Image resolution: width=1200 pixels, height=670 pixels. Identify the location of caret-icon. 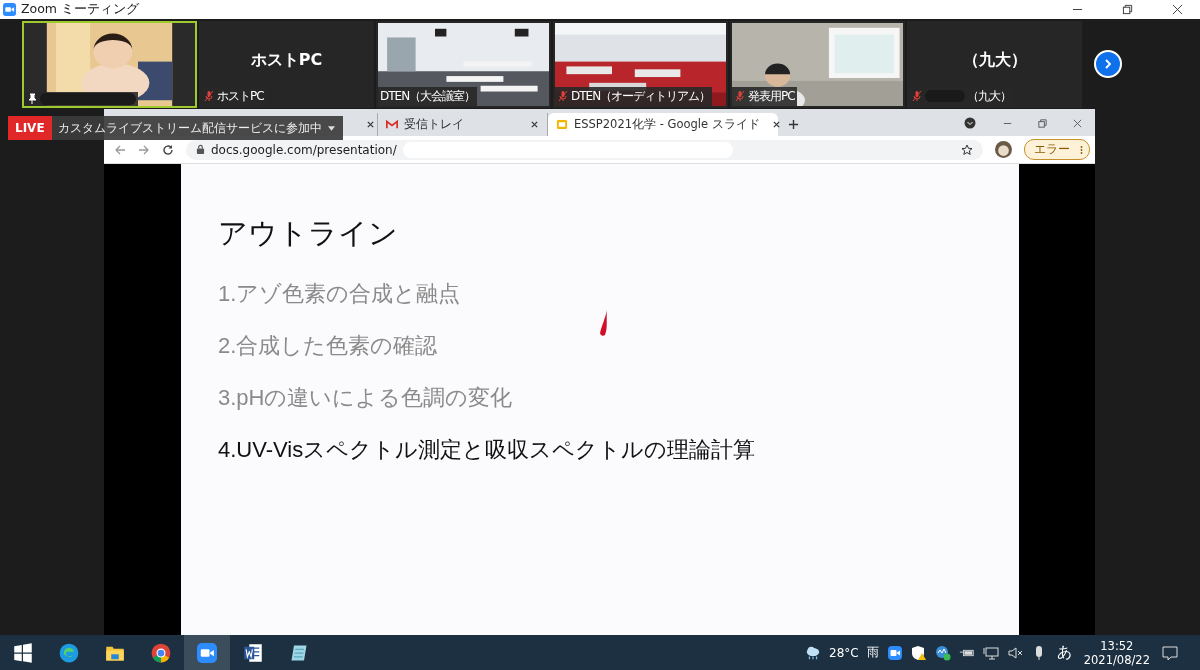
(331, 128).